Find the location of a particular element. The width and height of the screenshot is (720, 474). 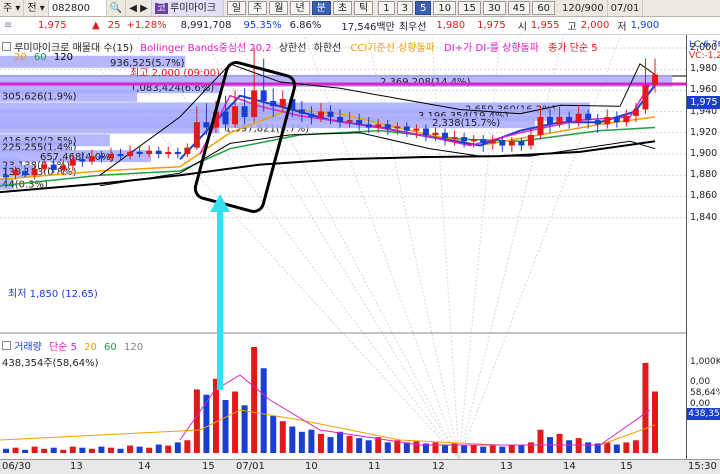

volume-title: 거래량 is located at coordinates (28, 347).